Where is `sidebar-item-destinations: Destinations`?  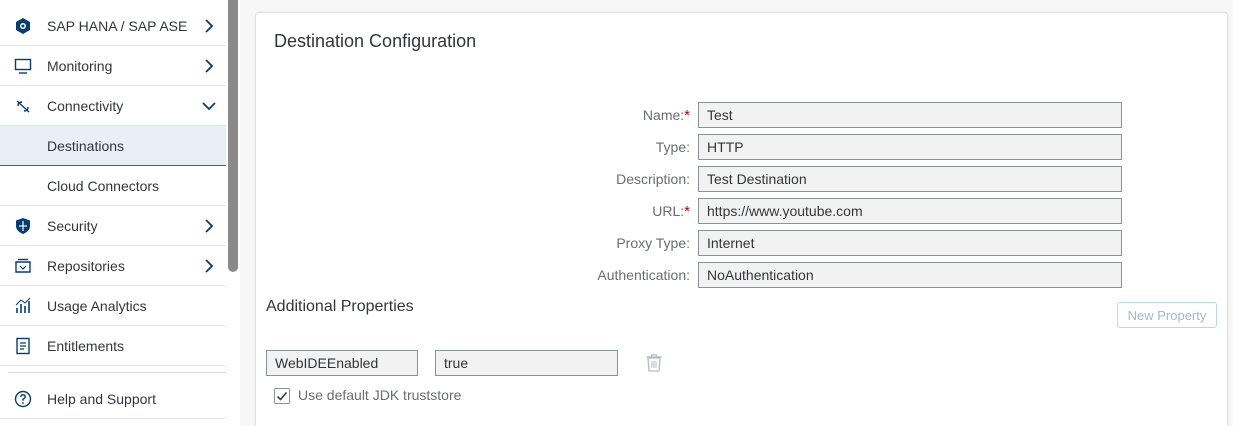
sidebar-item-destinations: Destinations is located at coordinates (113, 146).